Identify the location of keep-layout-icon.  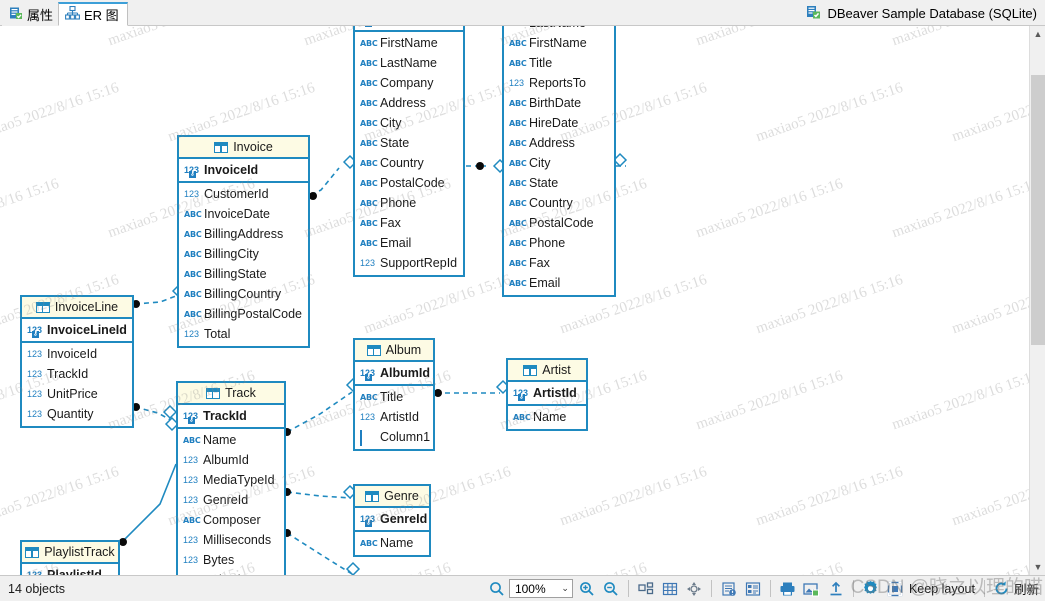
(895, 589).